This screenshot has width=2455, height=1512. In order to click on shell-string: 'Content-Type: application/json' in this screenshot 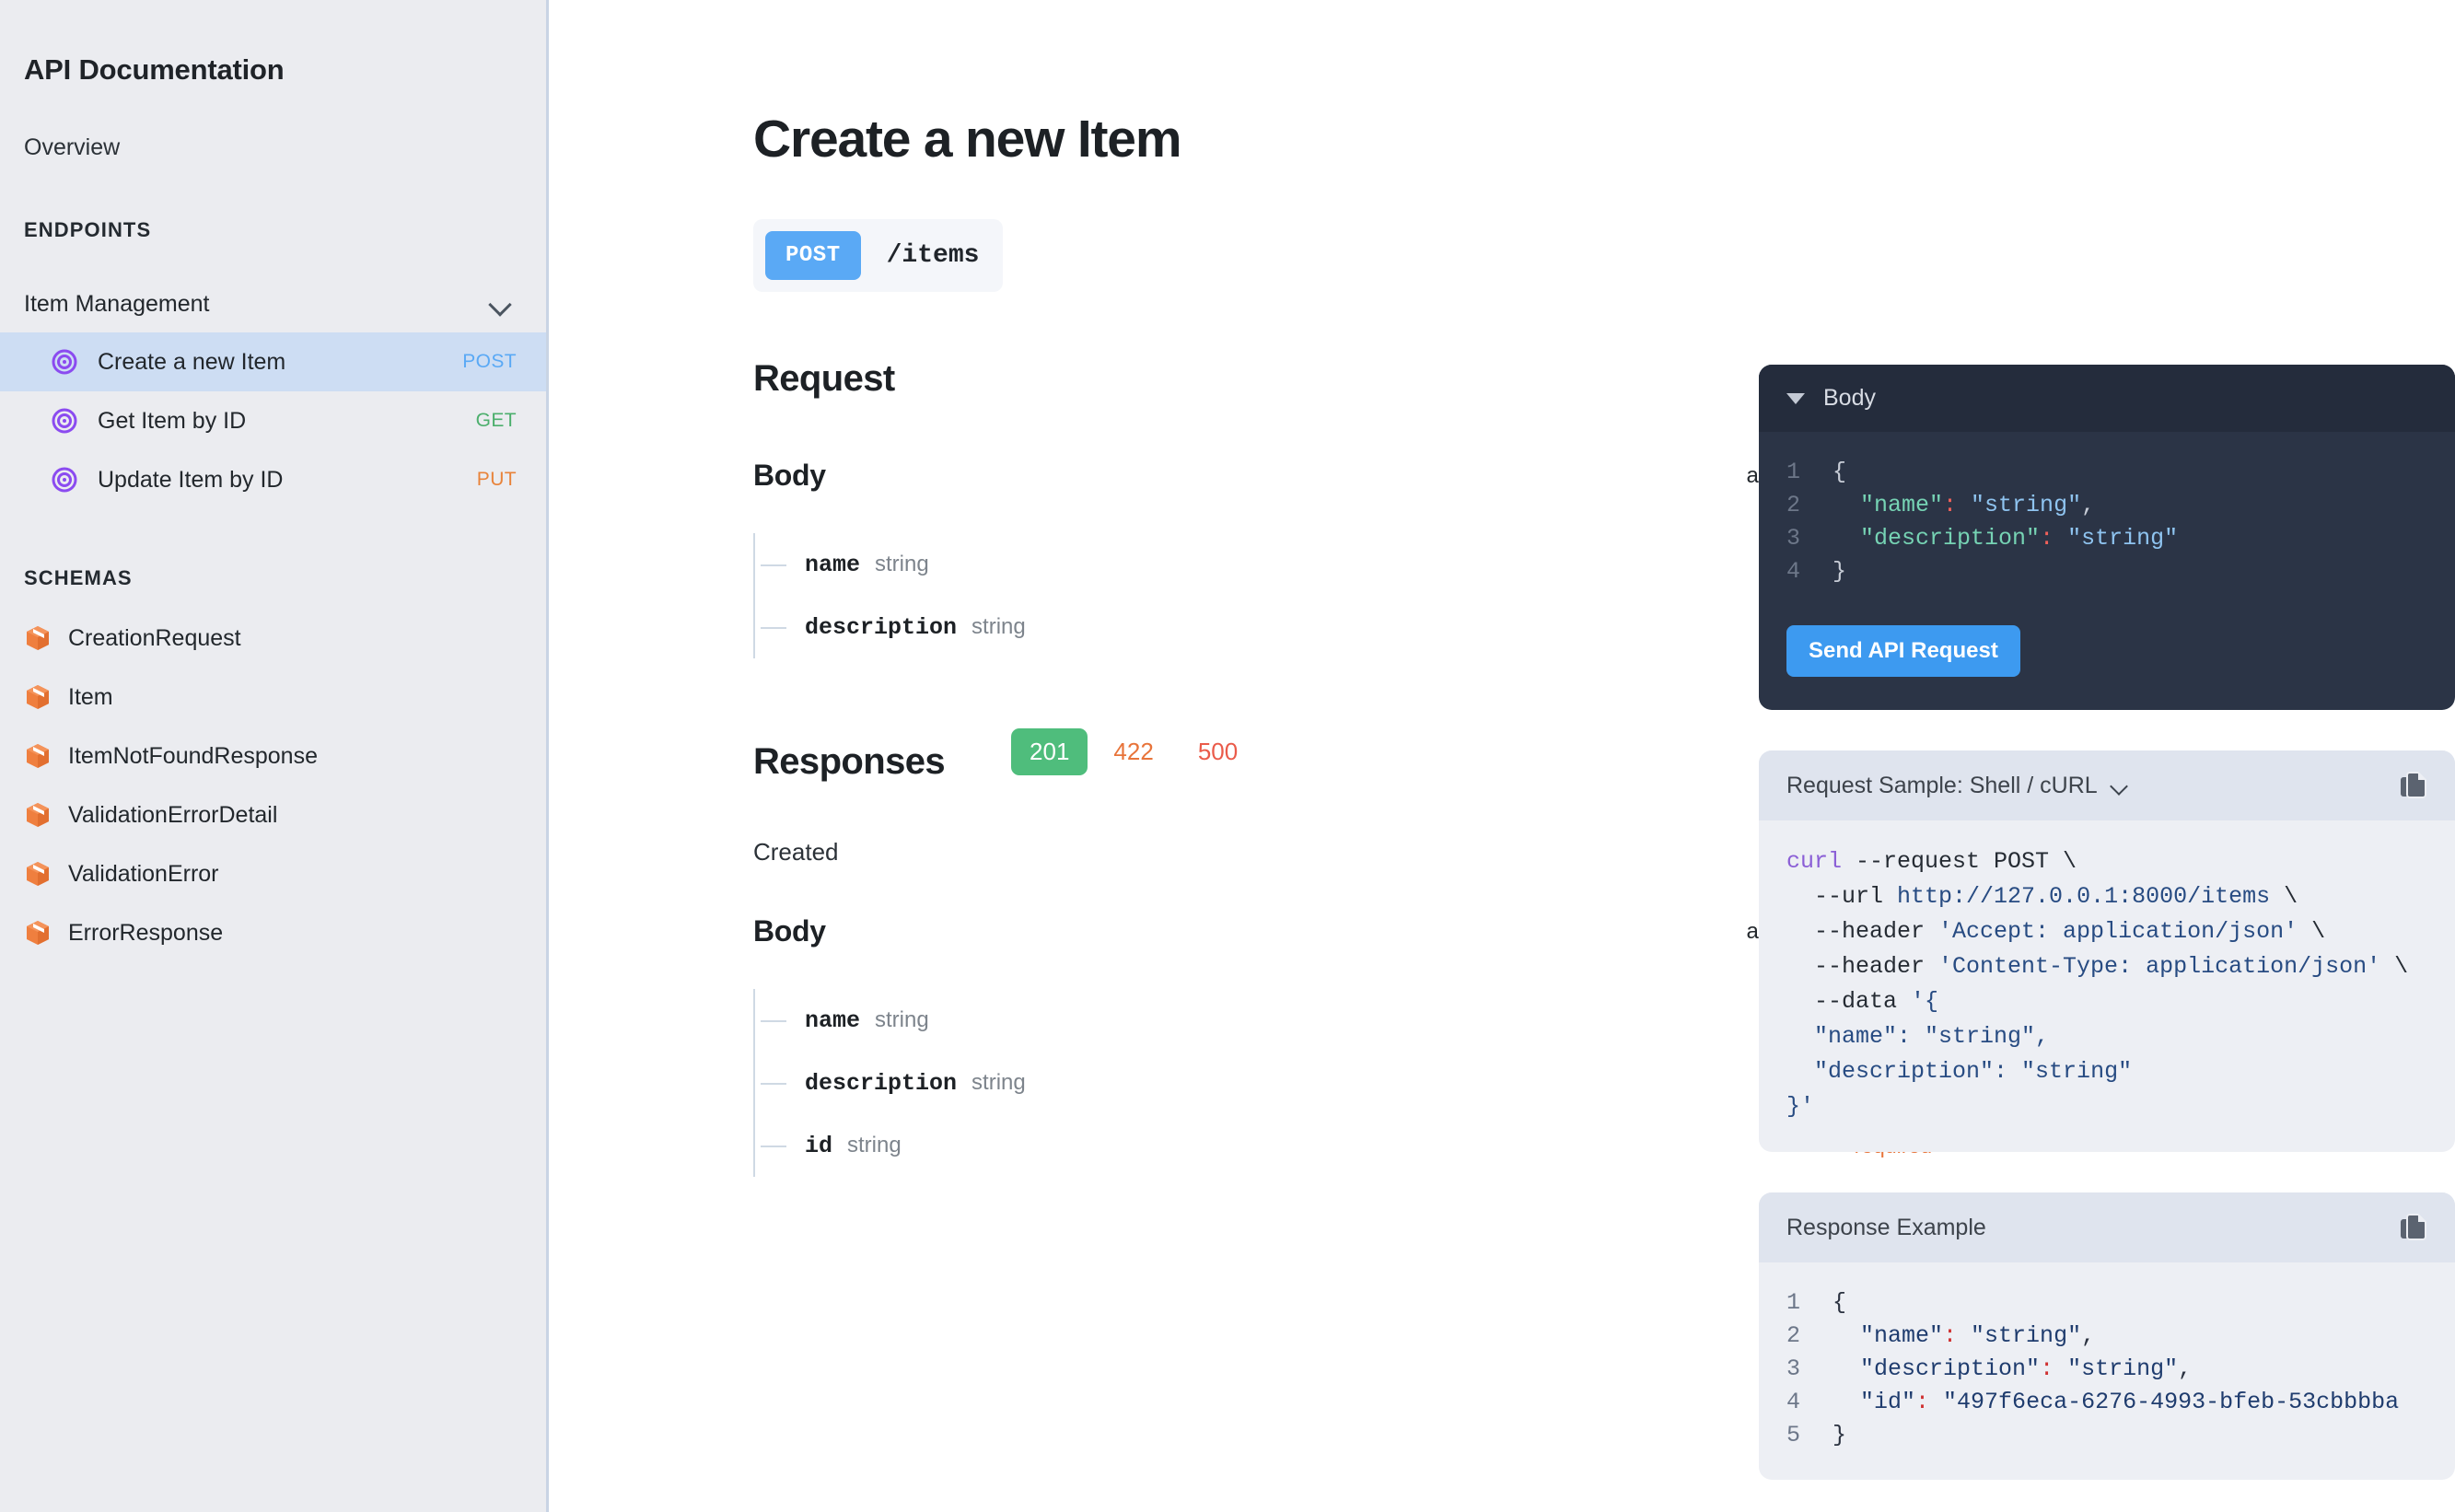, I will do `click(2159, 967)`.